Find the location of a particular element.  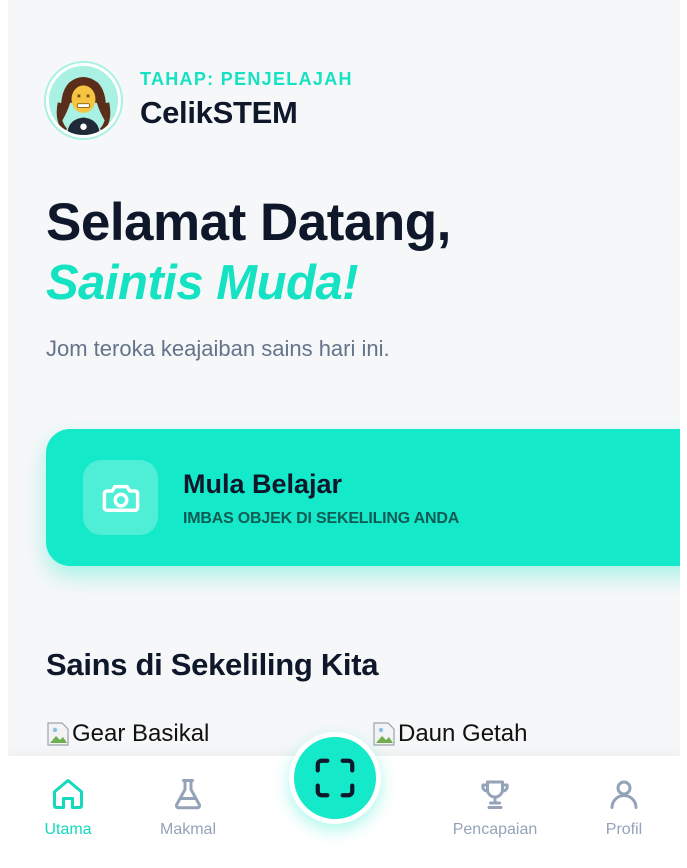

nav-label: Makmal is located at coordinates (187, 829).